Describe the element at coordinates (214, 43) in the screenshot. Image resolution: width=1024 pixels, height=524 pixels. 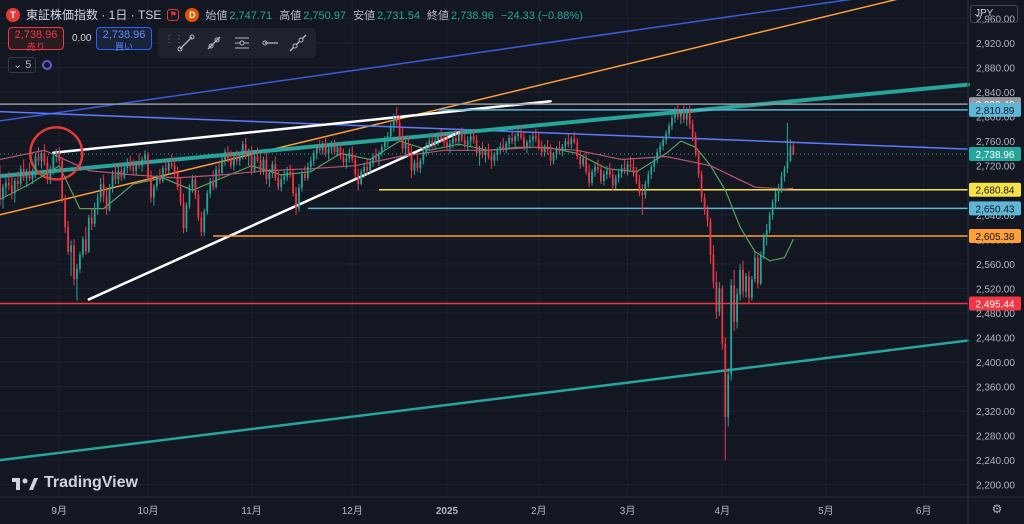
I see `ray-icon` at that location.